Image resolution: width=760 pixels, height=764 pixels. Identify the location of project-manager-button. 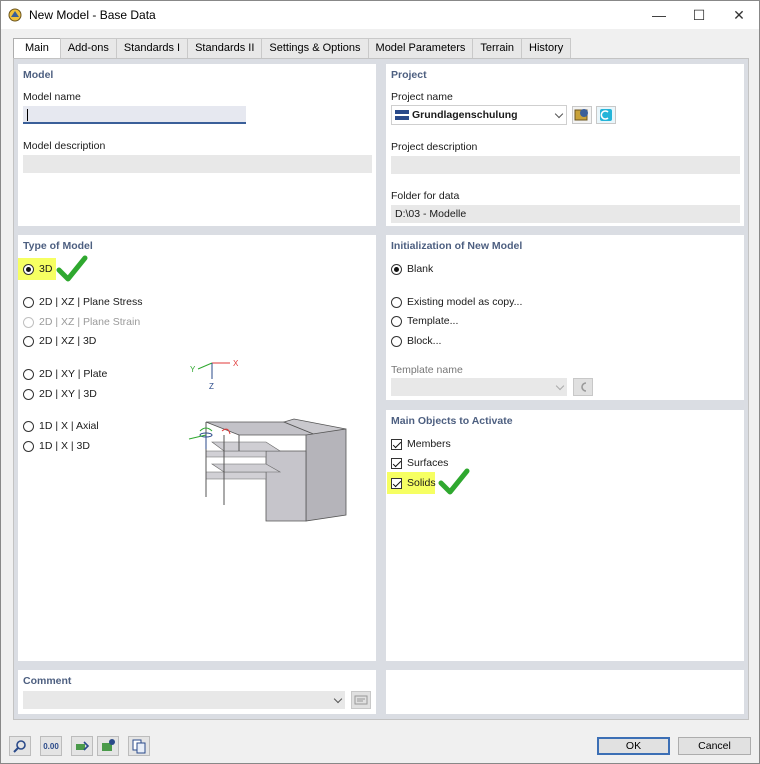
(582, 115).